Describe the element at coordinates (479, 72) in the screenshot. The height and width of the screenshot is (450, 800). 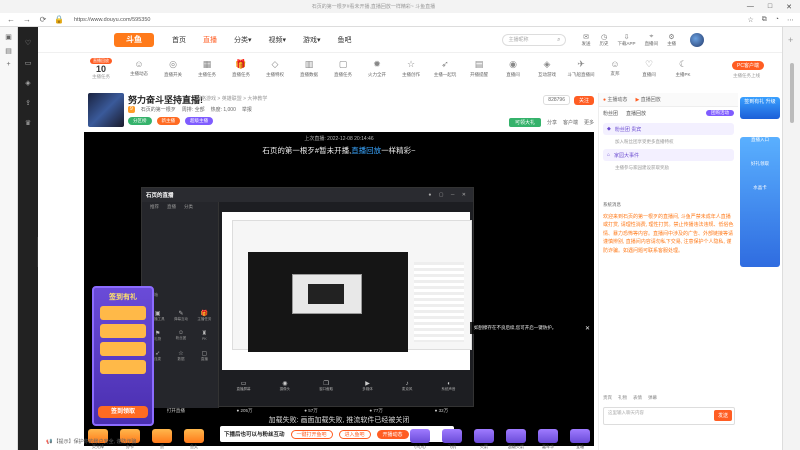
I see `category-item: ▤ 开播提醒` at that location.